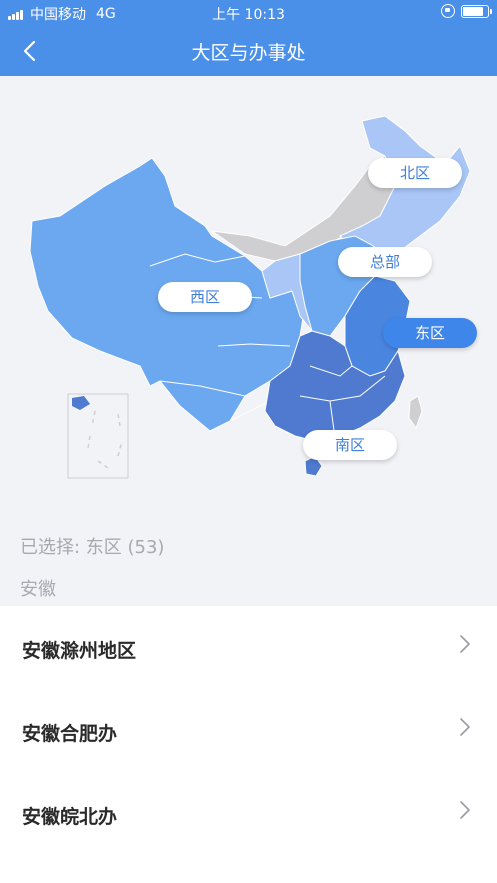  Describe the element at coordinates (430, 333) in the screenshot. I see `region-label-east: 东区` at that location.